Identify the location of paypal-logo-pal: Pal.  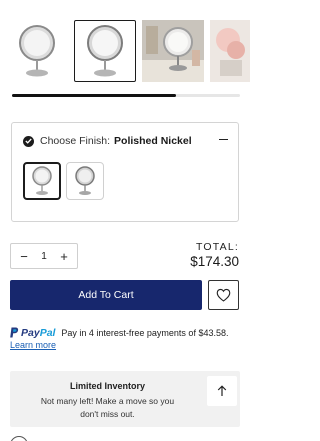
(47, 333).